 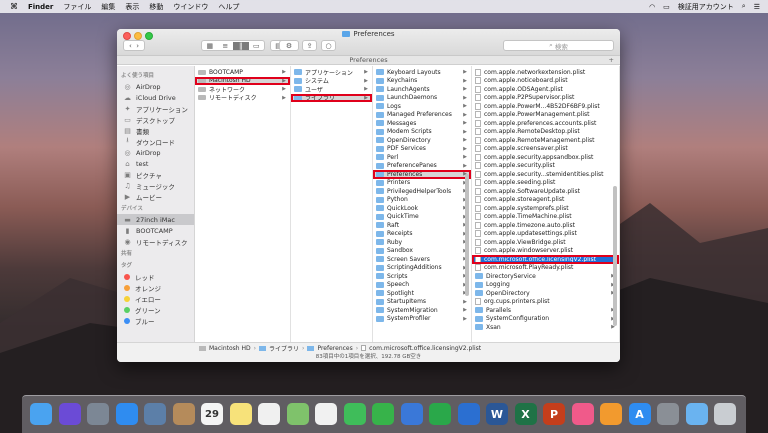 What do you see at coordinates (331, 97) in the screenshot?
I see `list-item: ライブラリ ▶` at bounding box center [331, 97].